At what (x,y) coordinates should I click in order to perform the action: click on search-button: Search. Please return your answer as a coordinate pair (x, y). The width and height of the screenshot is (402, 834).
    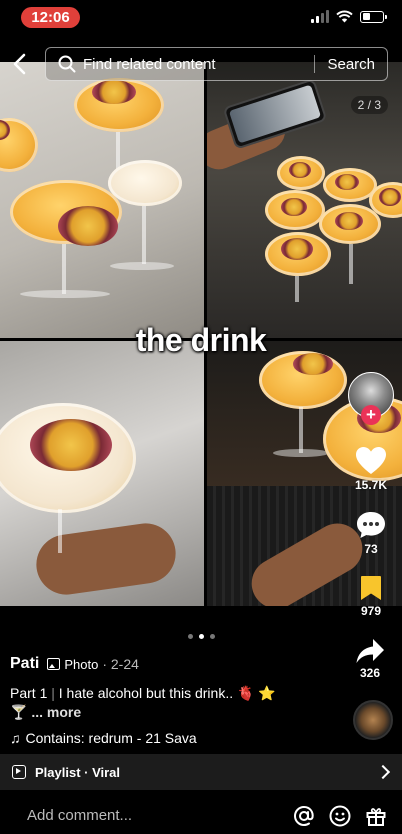
    Looking at the image, I should click on (351, 64).